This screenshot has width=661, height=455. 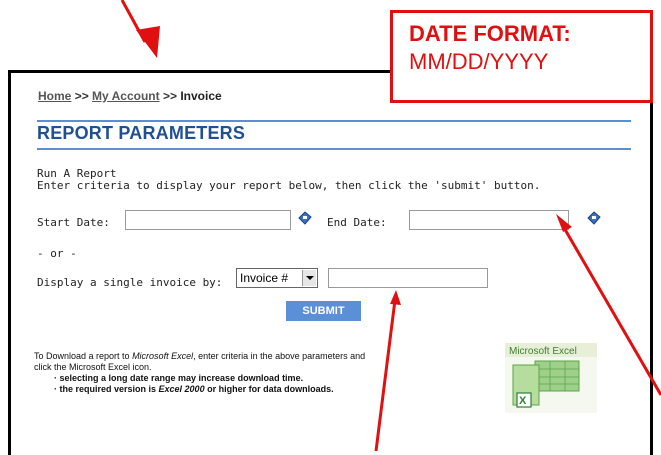 What do you see at coordinates (543, 351) in the screenshot?
I see `excel-icon-label: Microsoft Excel` at bounding box center [543, 351].